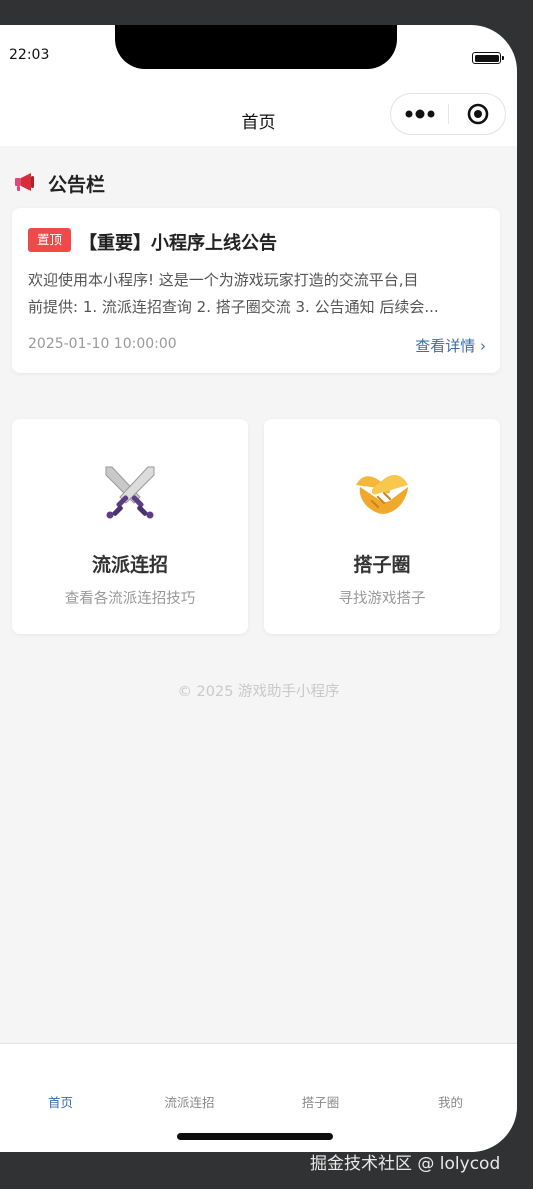 The height and width of the screenshot is (1189, 533). Describe the element at coordinates (255, 1136) in the screenshot. I see `home-indicator` at that location.